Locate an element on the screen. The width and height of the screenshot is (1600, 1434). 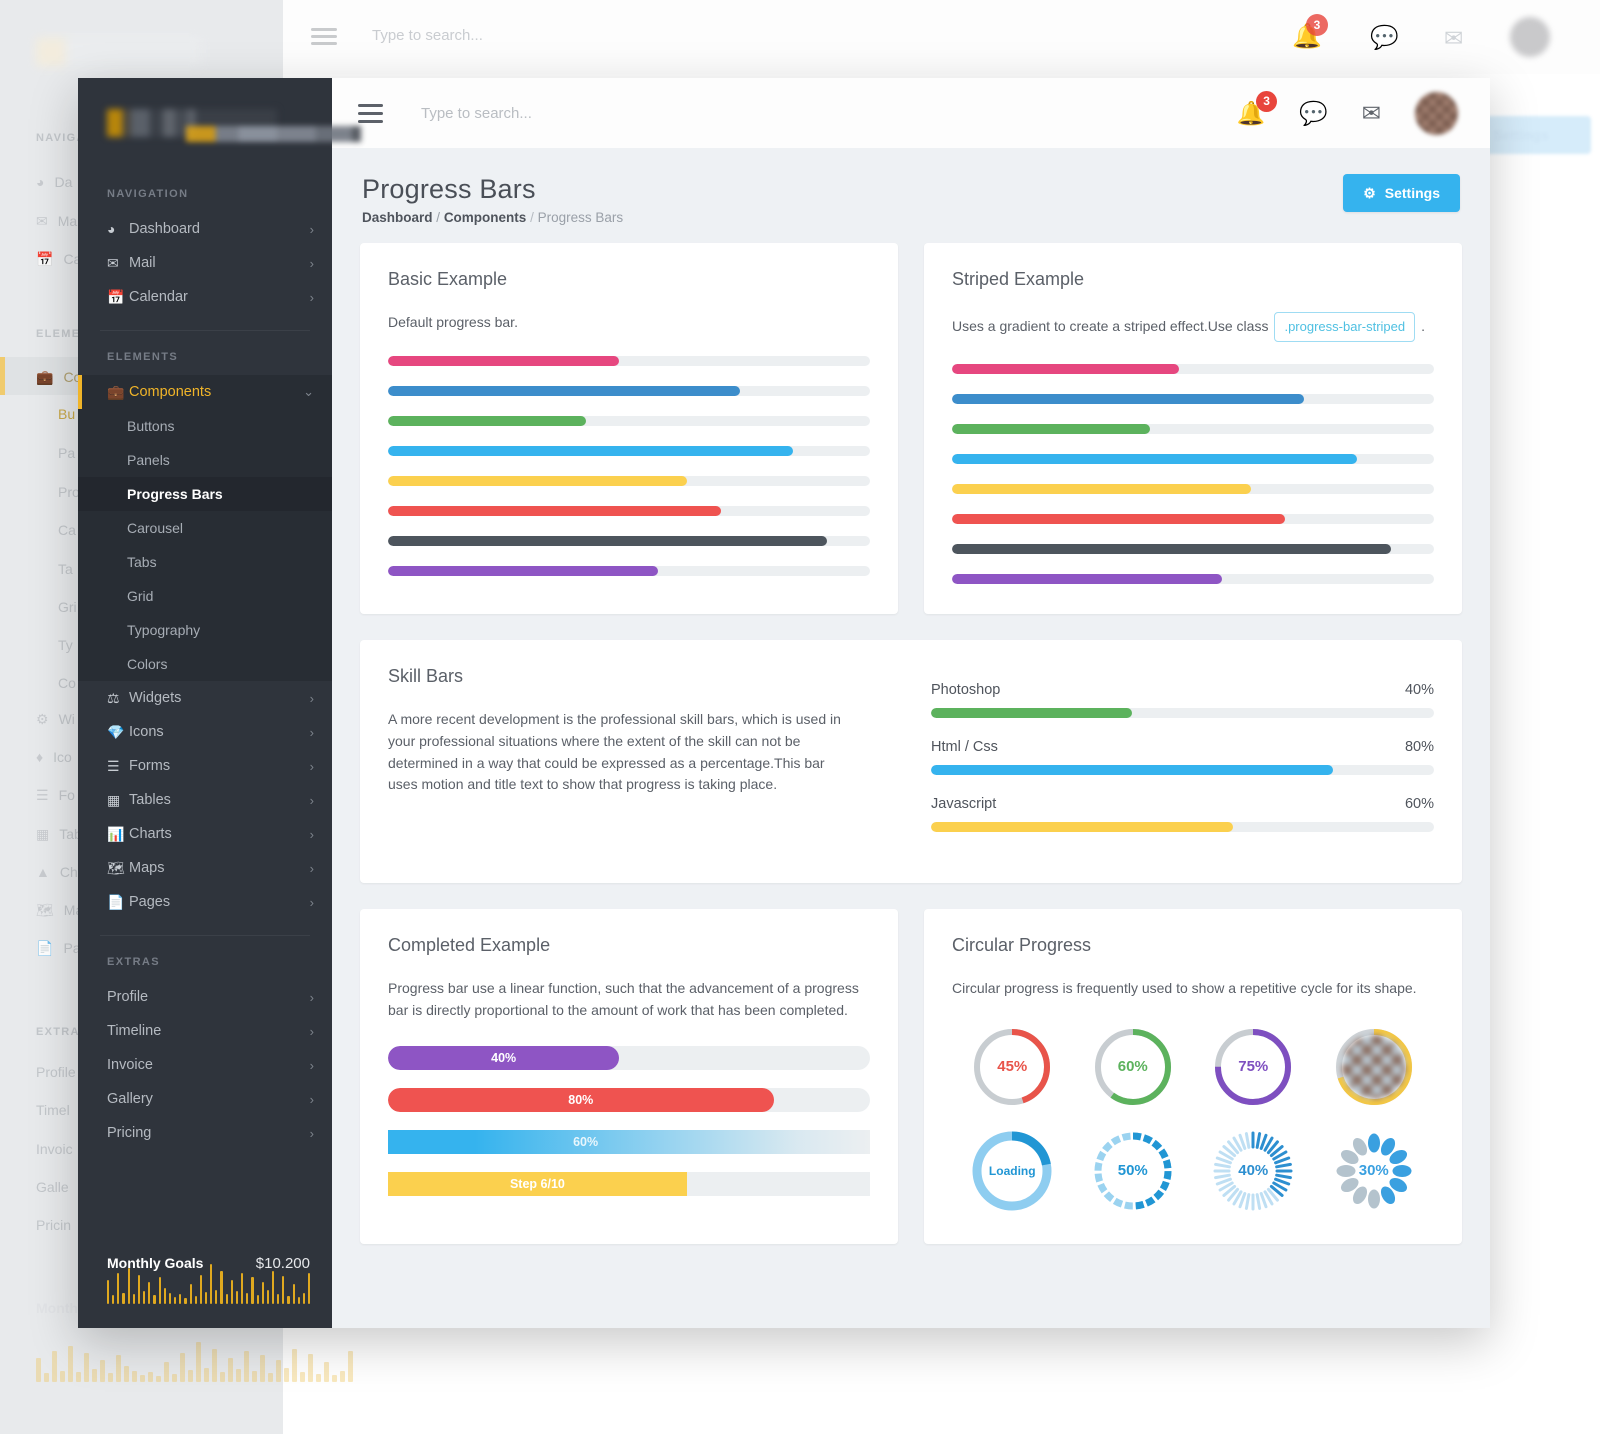
sidebar-item-forms: ☰ Forms › is located at coordinates (205, 766).